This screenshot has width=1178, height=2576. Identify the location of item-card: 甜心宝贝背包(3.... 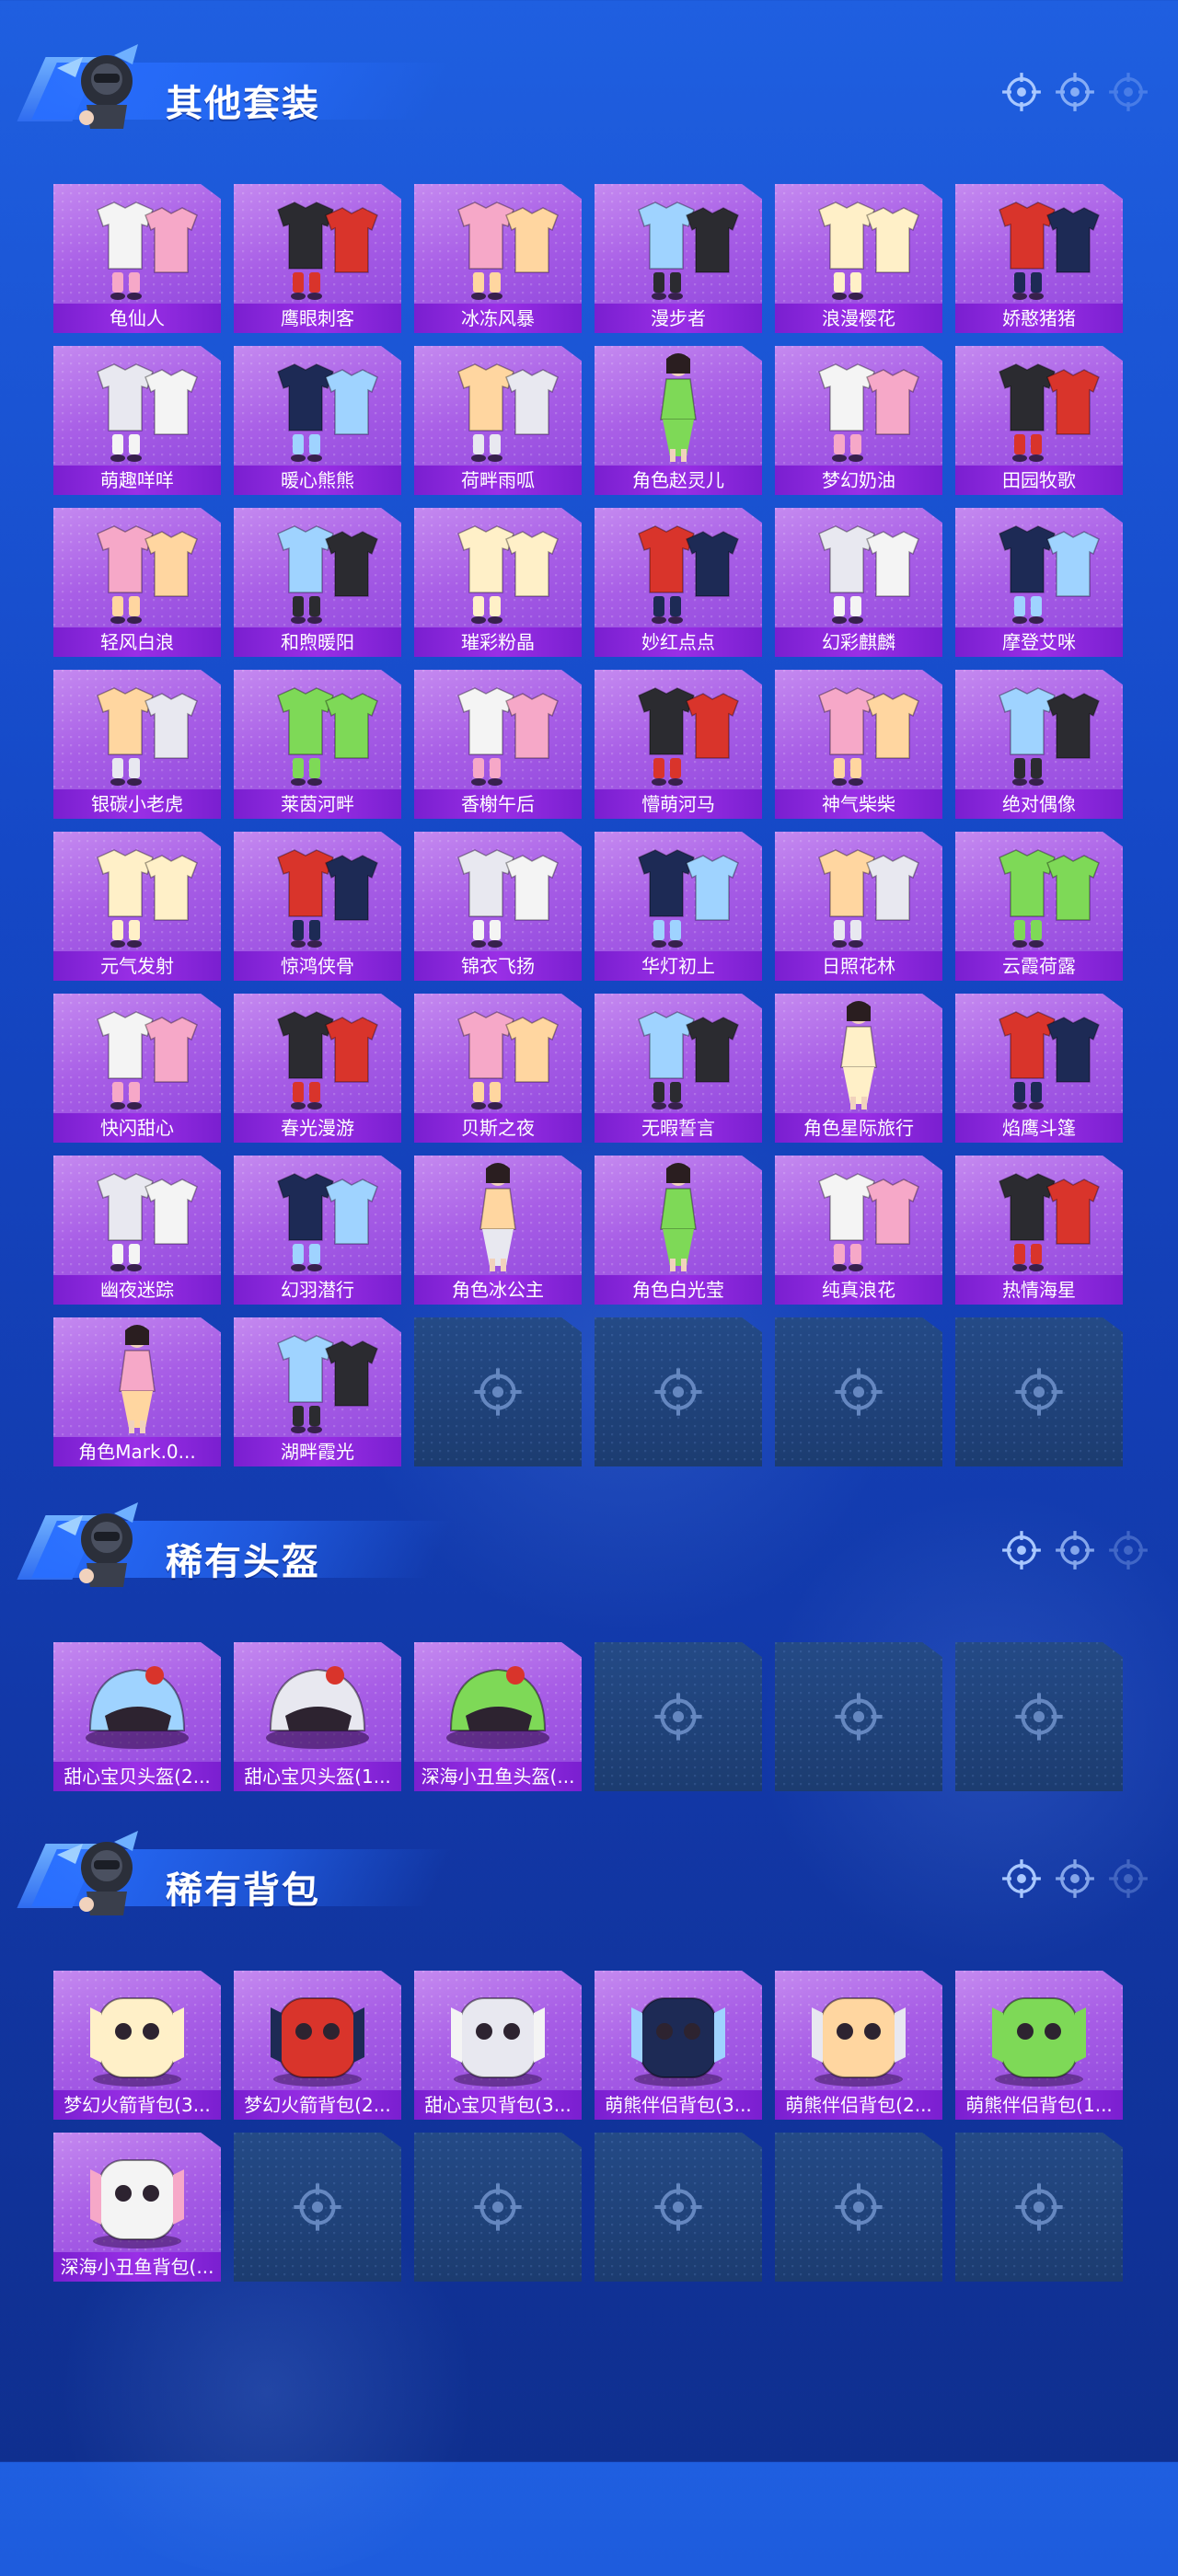
(498, 2045).